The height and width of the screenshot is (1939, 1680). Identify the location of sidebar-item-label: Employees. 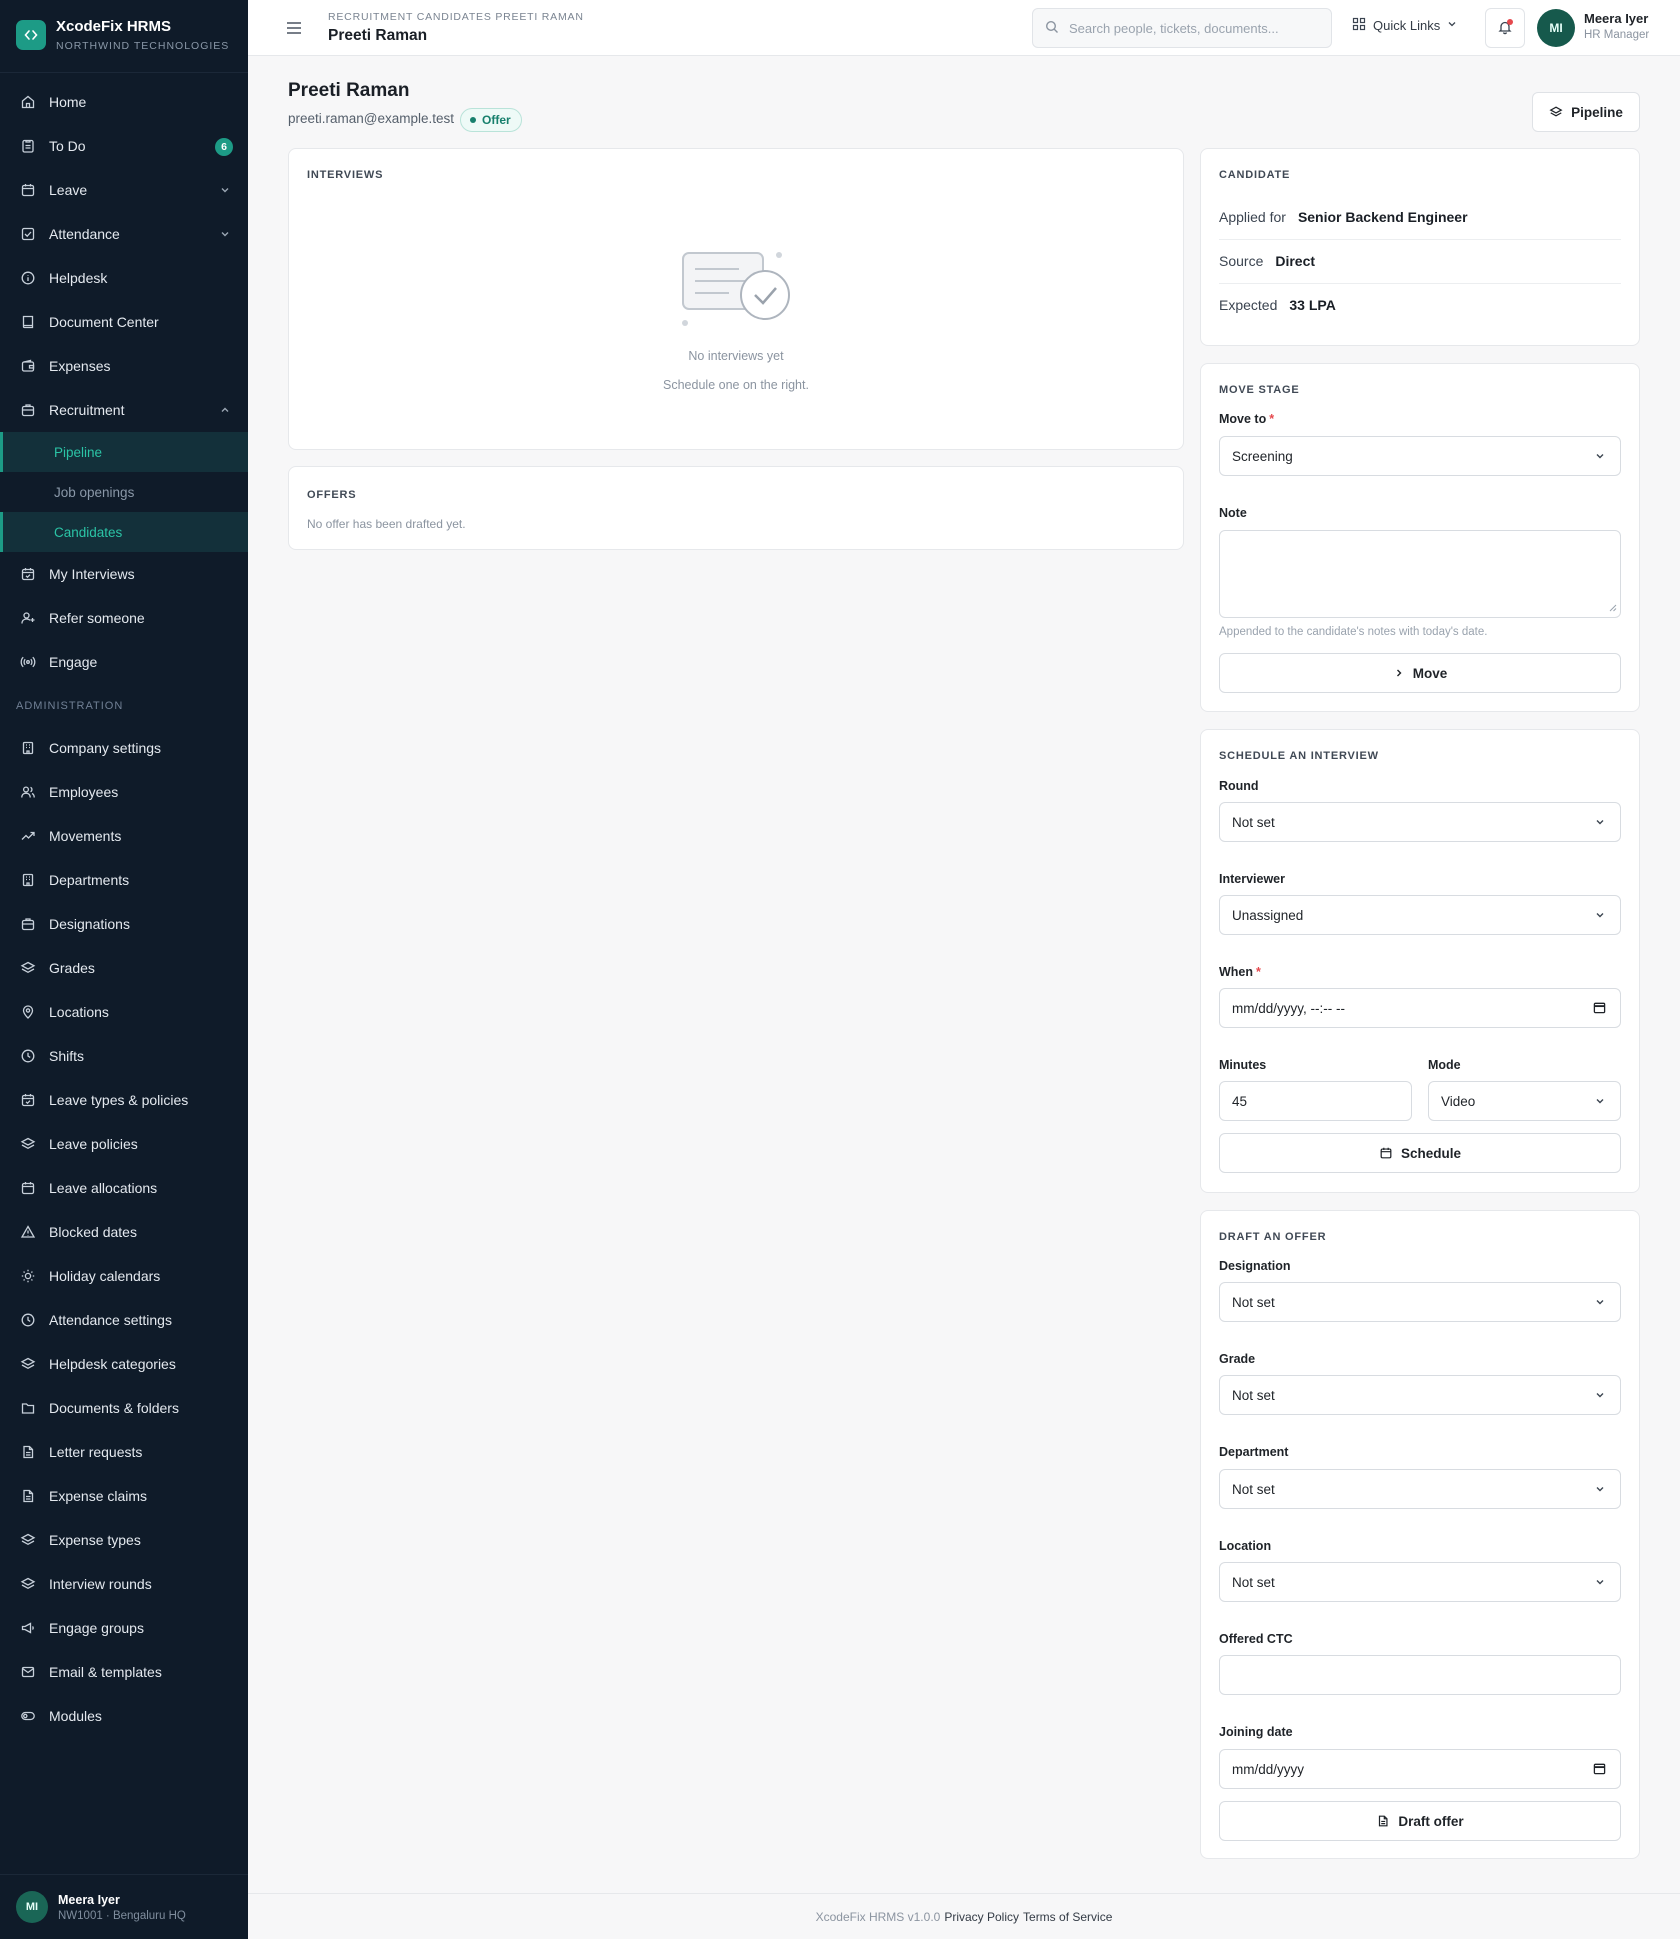
(84, 792).